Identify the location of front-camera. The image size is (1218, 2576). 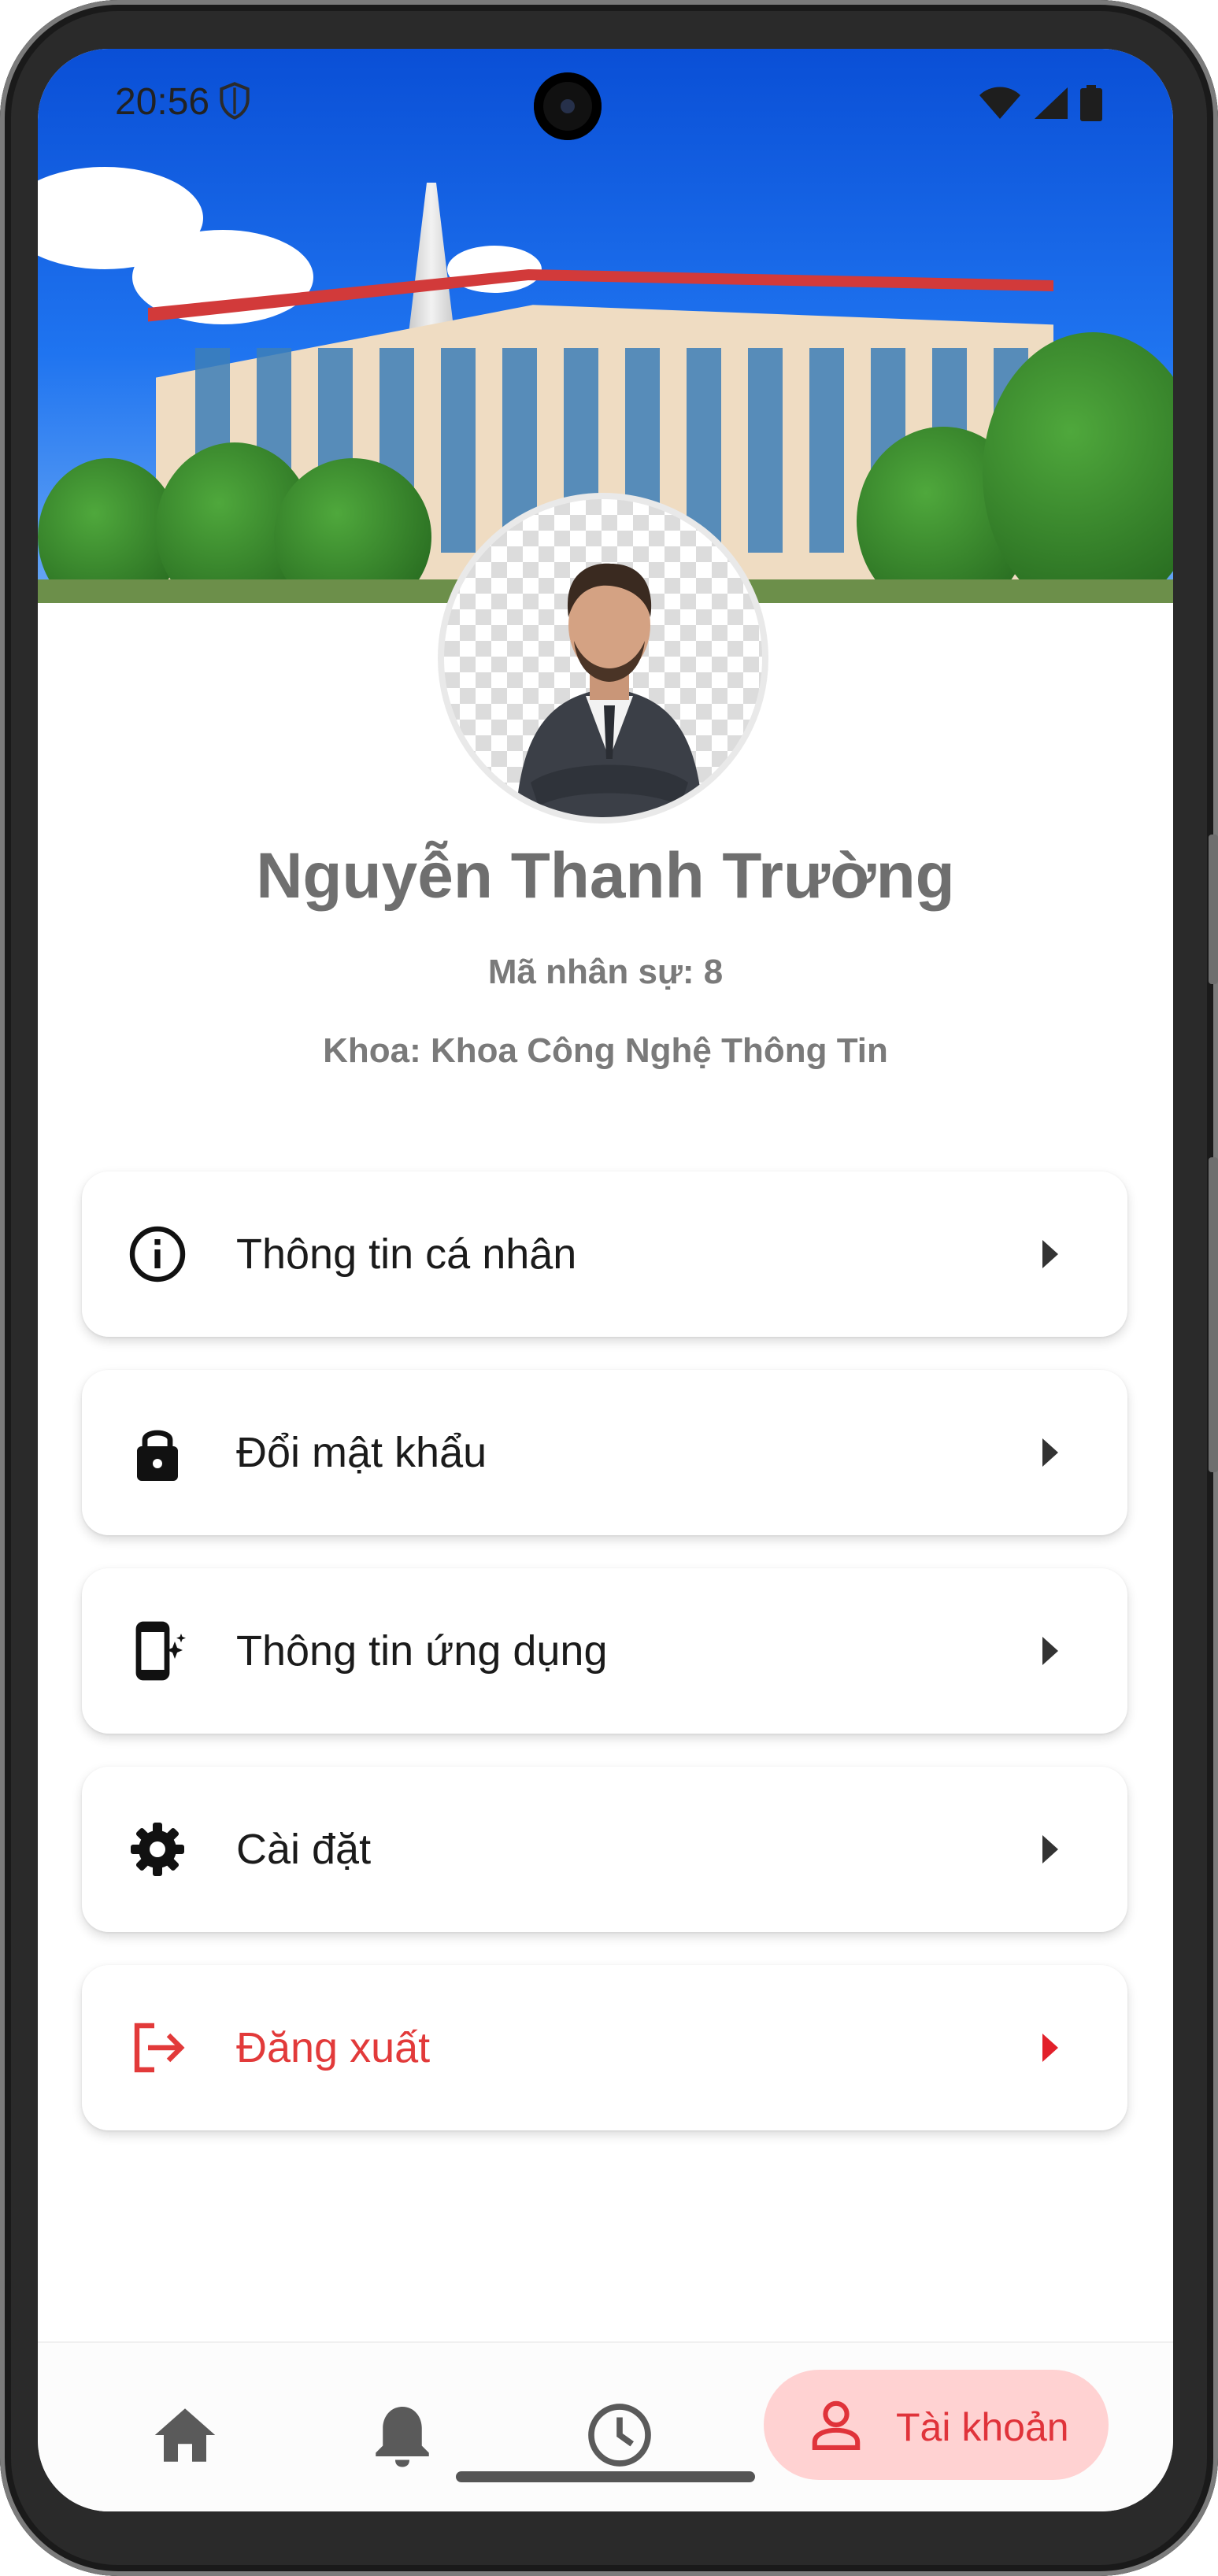
(568, 106).